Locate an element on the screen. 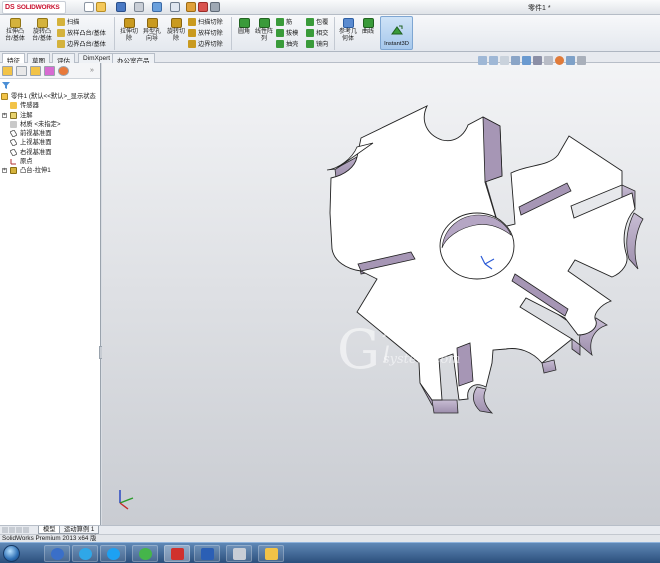 The width and height of the screenshot is (660, 563). draft-button: 拔模 is located at coordinates (287, 32).